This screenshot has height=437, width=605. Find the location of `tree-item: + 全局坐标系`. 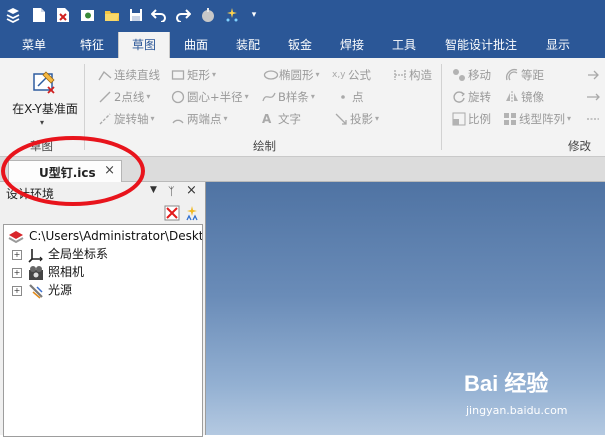

tree-item: + 全局坐标系 is located at coordinates (60, 254).